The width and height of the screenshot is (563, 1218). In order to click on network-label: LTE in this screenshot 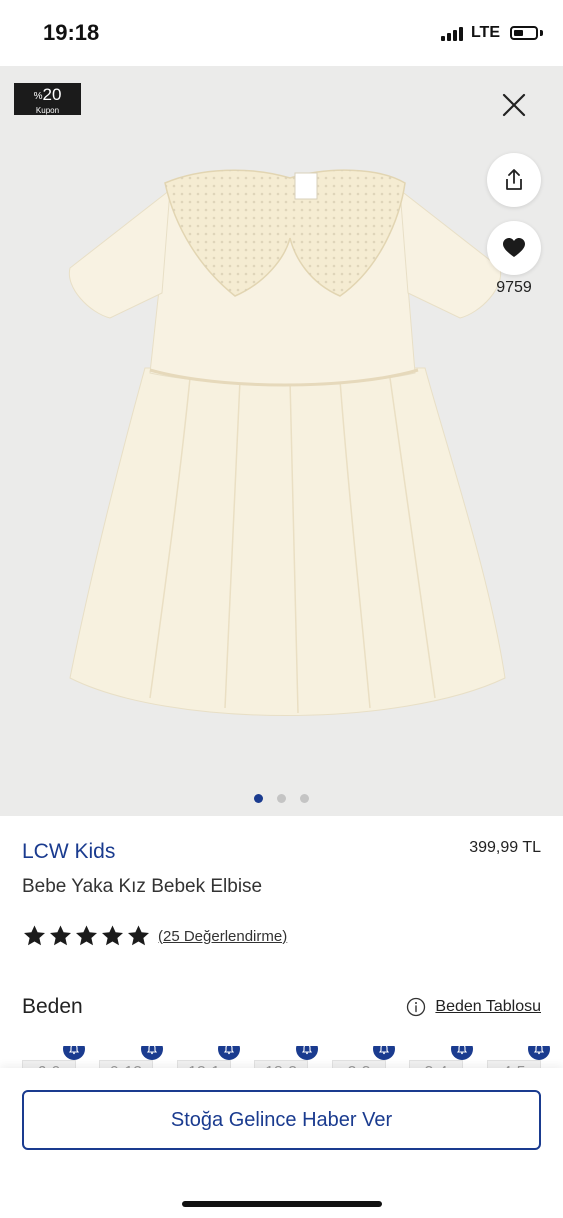, I will do `click(485, 32)`.